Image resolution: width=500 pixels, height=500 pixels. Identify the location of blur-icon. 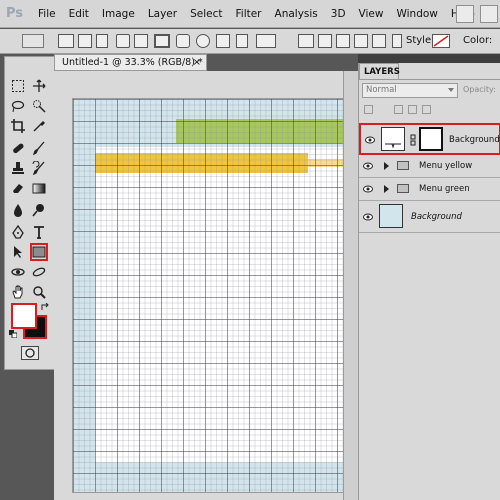
(18, 210).